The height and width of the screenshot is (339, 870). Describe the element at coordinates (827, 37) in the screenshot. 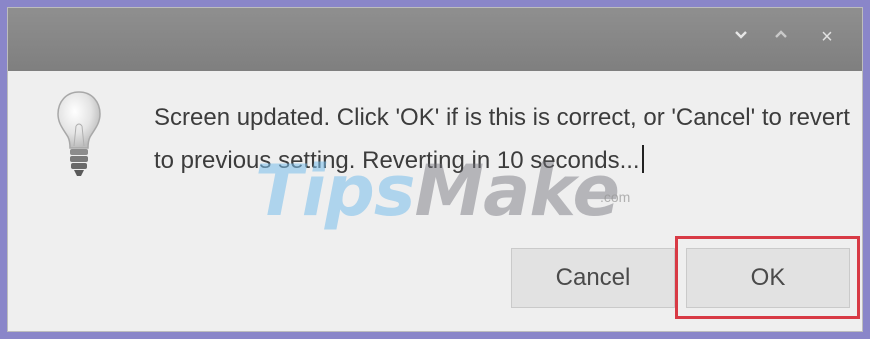

I see `close-icon: ×` at that location.